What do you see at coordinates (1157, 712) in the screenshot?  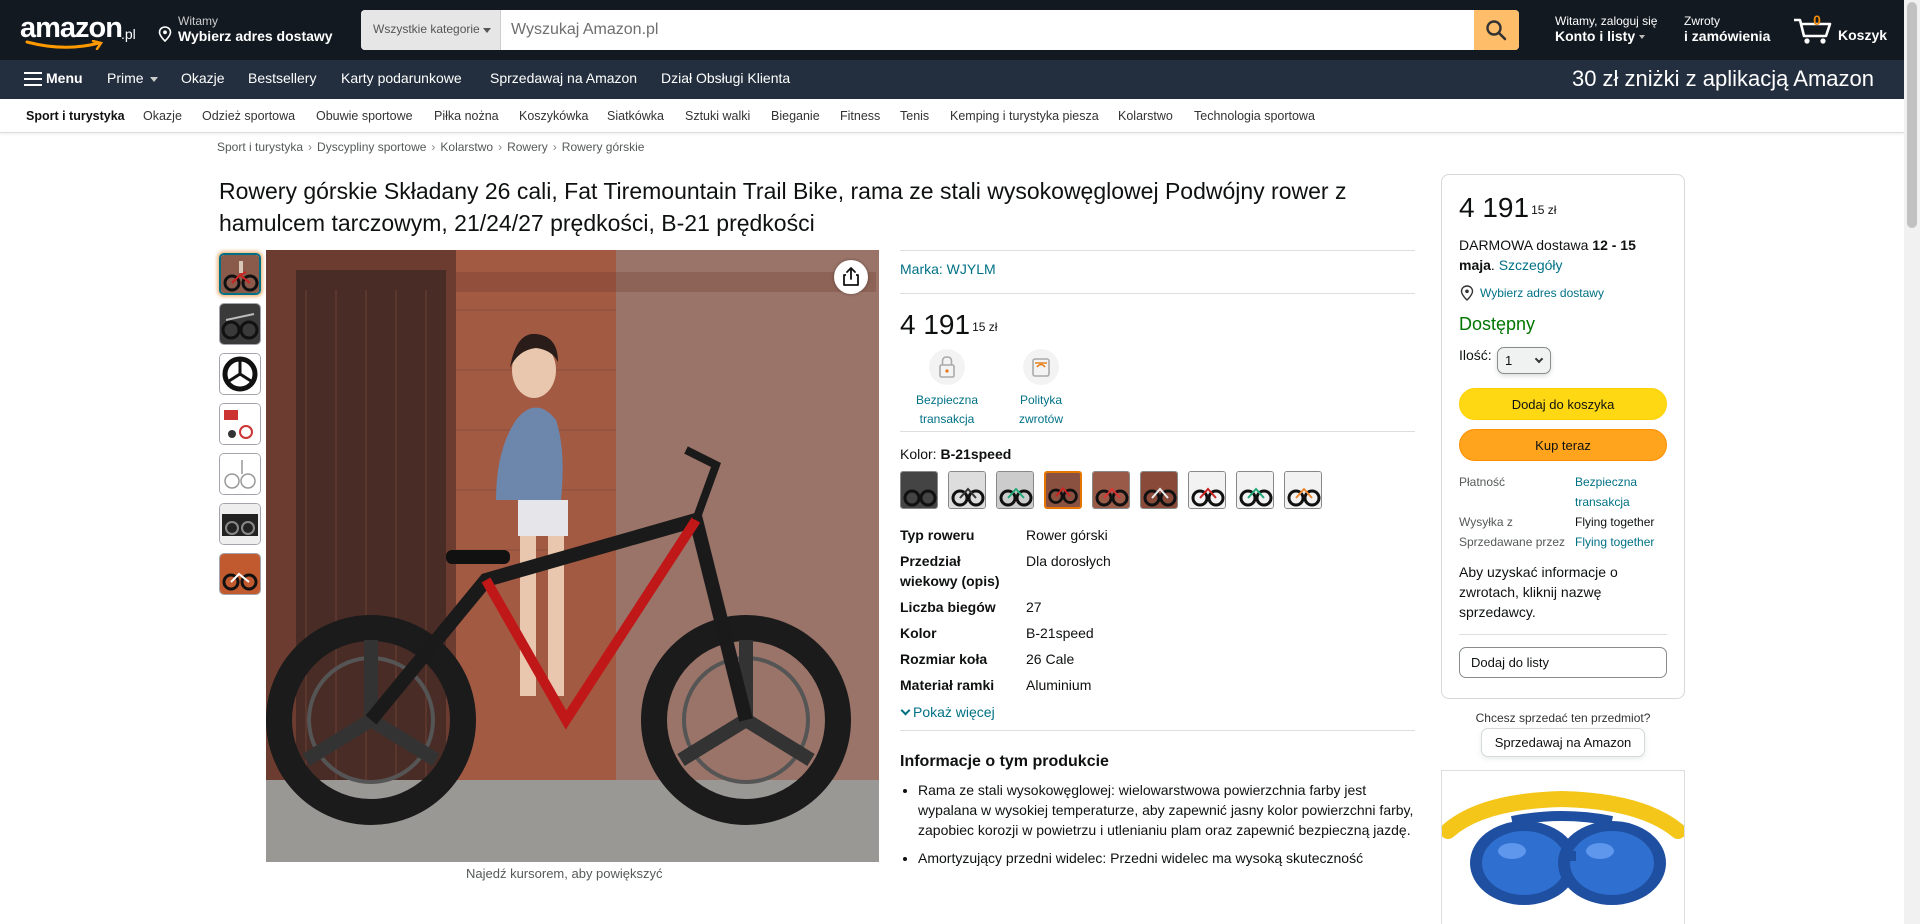 I see `show-more-link: Pokaż więcej` at bounding box center [1157, 712].